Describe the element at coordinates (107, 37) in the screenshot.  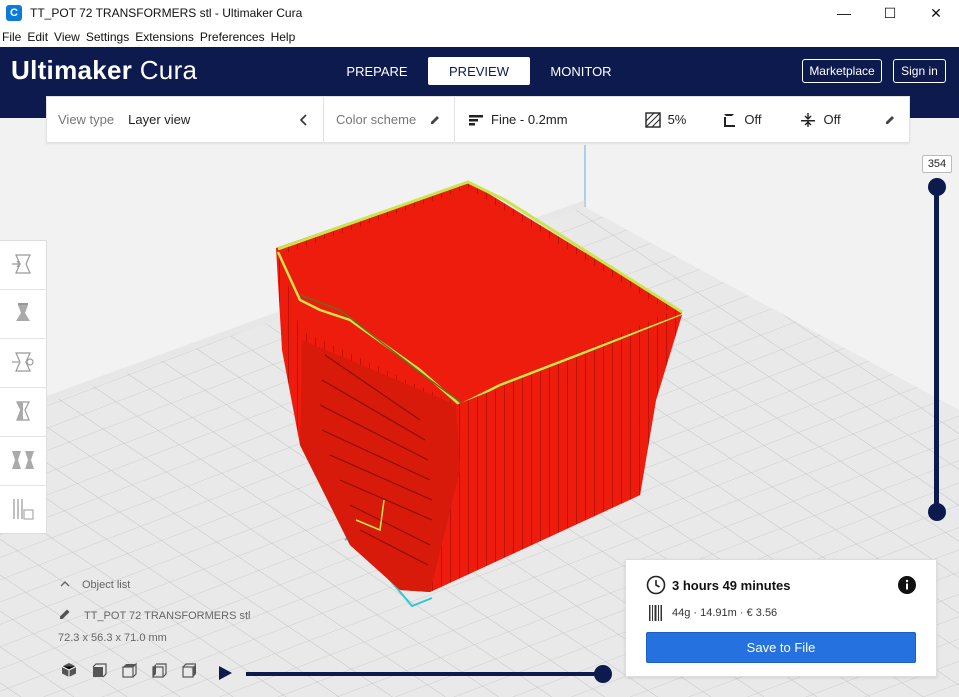
I see `menu-settings: Settings` at that location.